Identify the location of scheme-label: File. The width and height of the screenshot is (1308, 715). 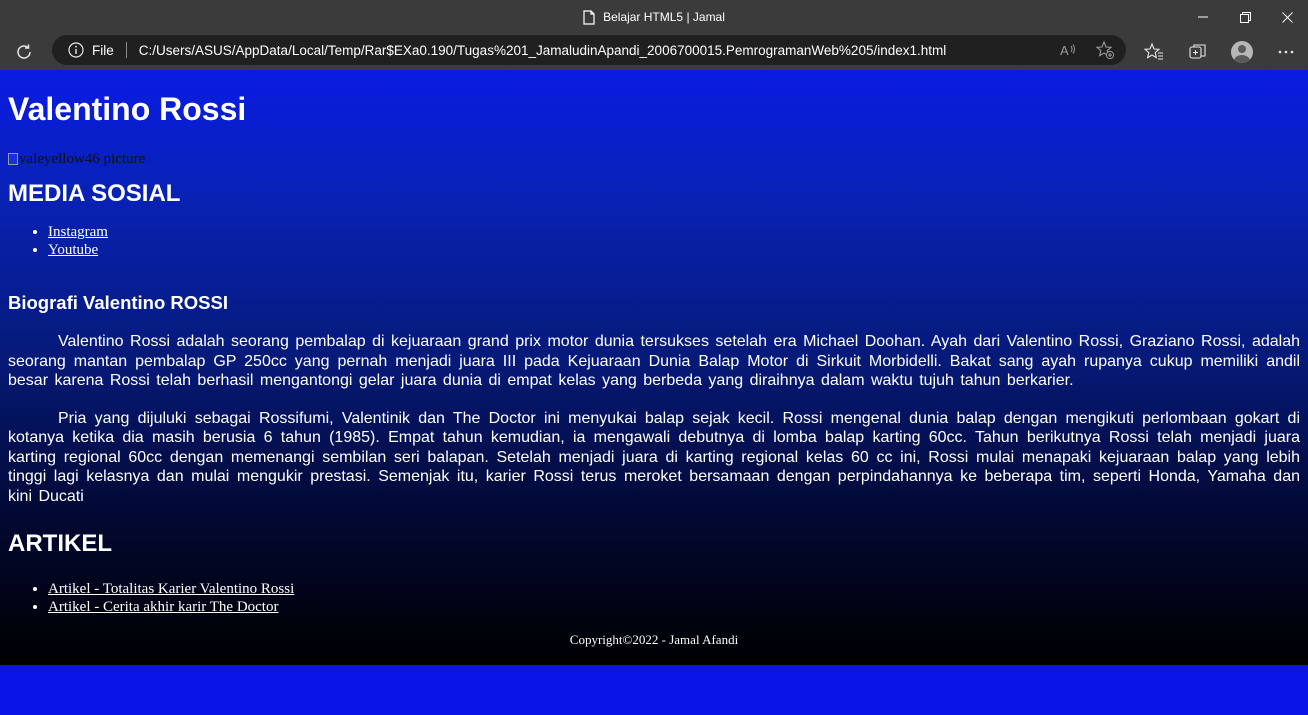
(103, 50).